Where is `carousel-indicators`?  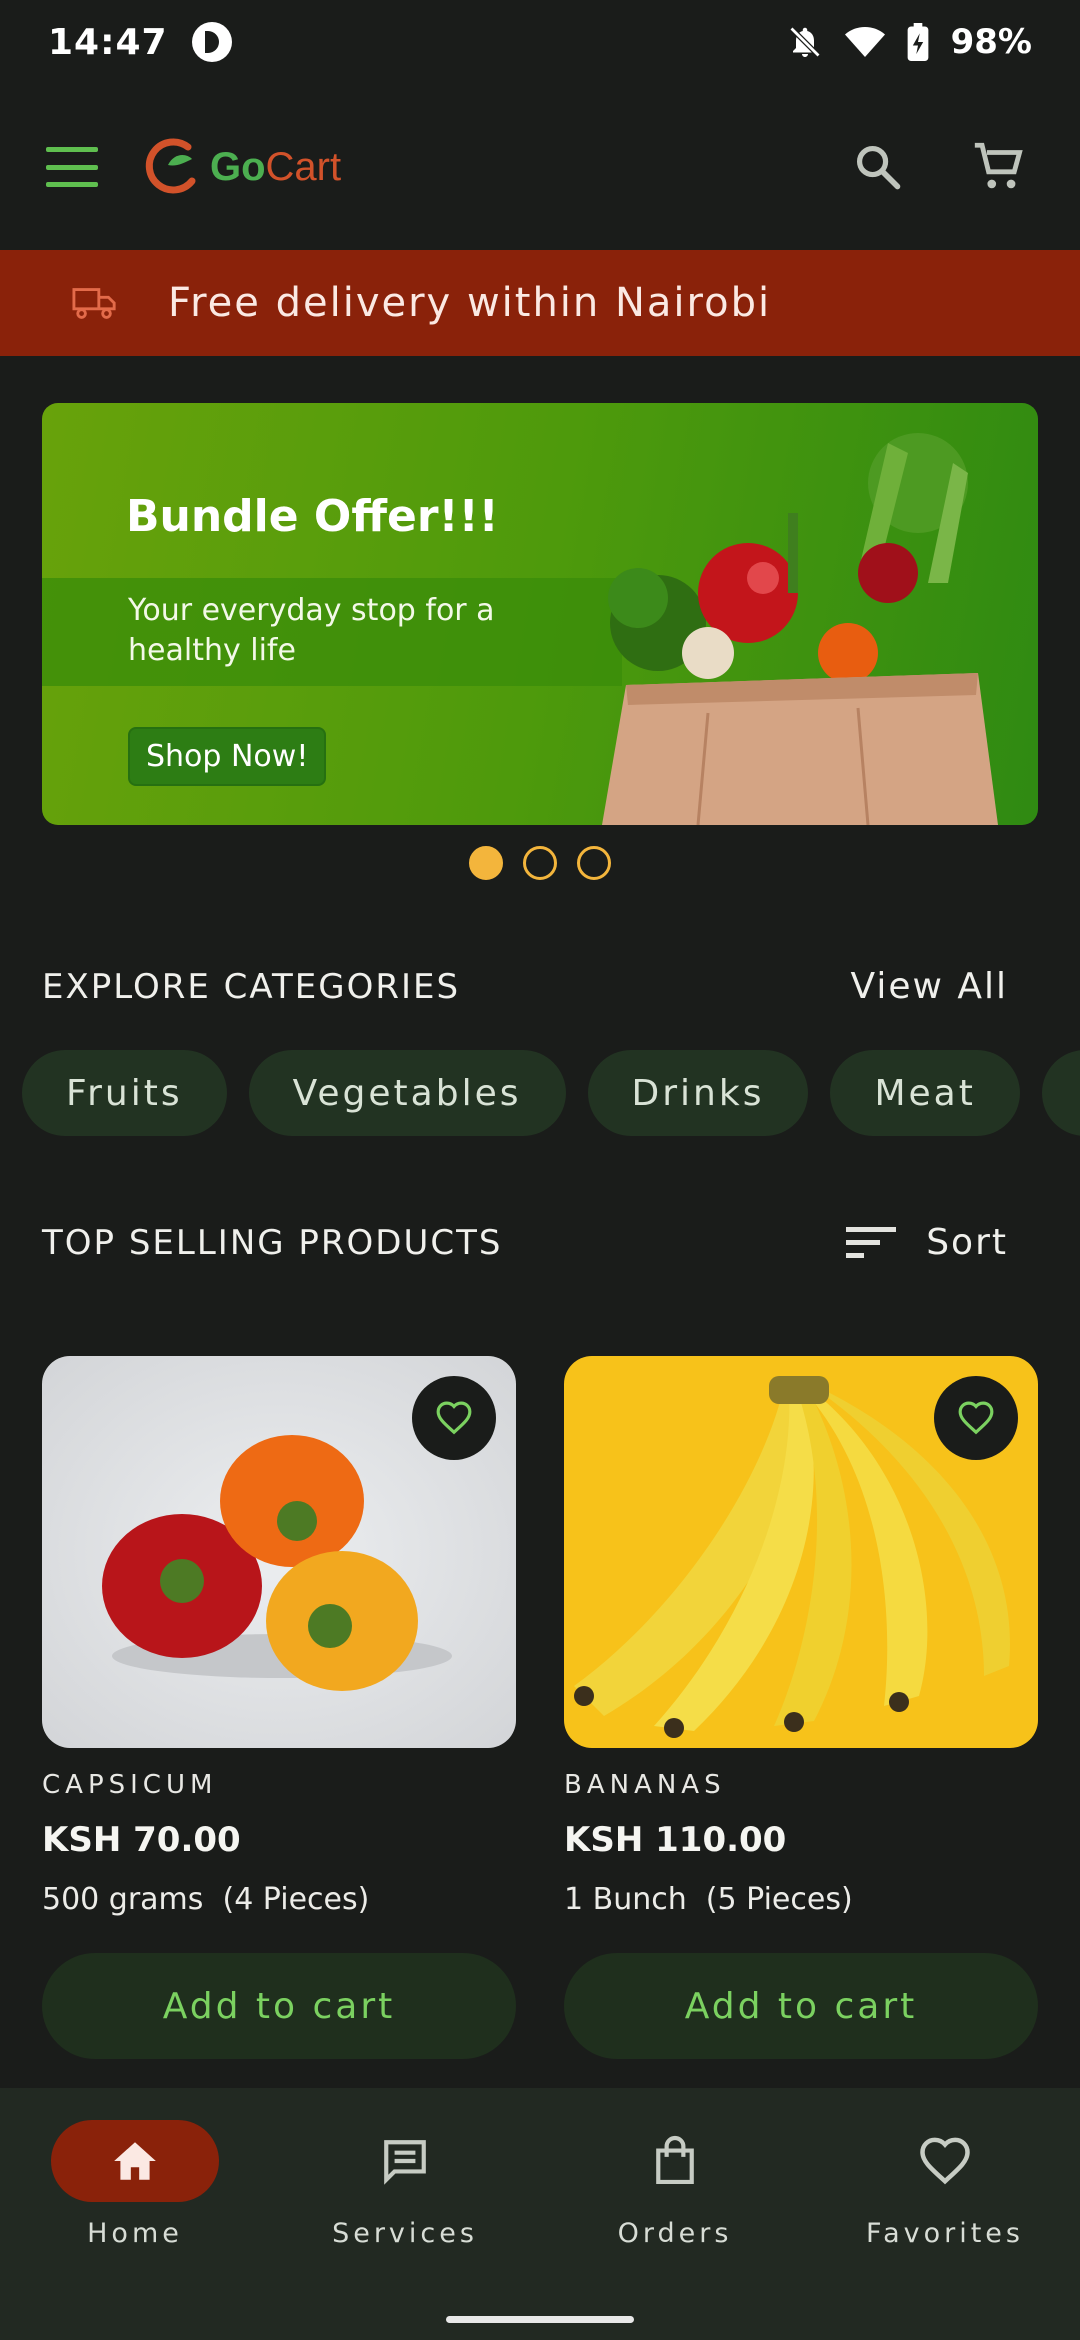
carousel-indicators is located at coordinates (540, 863).